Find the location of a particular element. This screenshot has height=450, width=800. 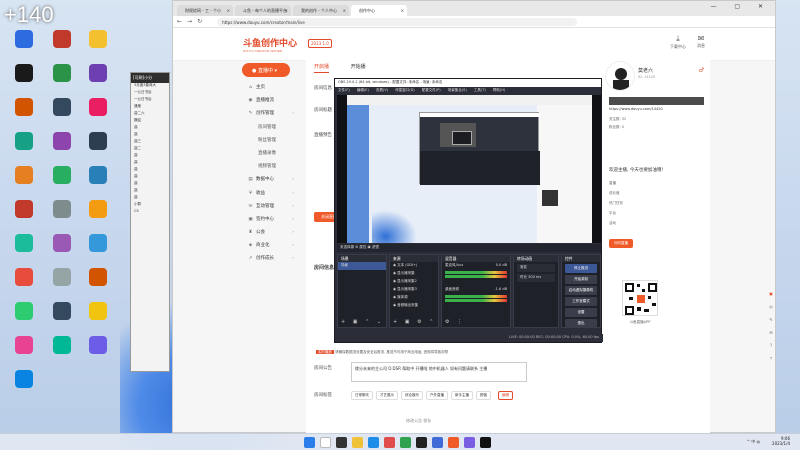

tag-chip: 日常聊天 is located at coordinates (362, 395).